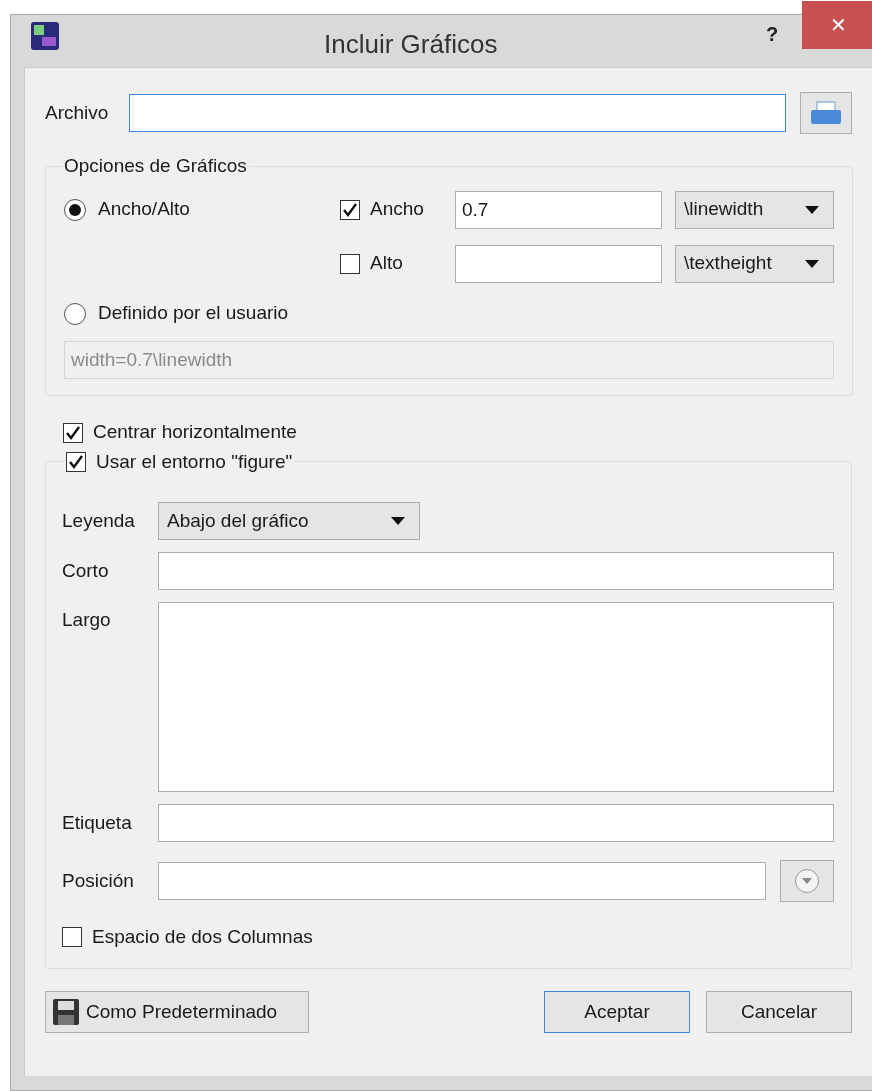 The image size is (872, 1091). Describe the element at coordinates (289, 521) in the screenshot. I see `dropdown: Abajo del gráfico` at that location.